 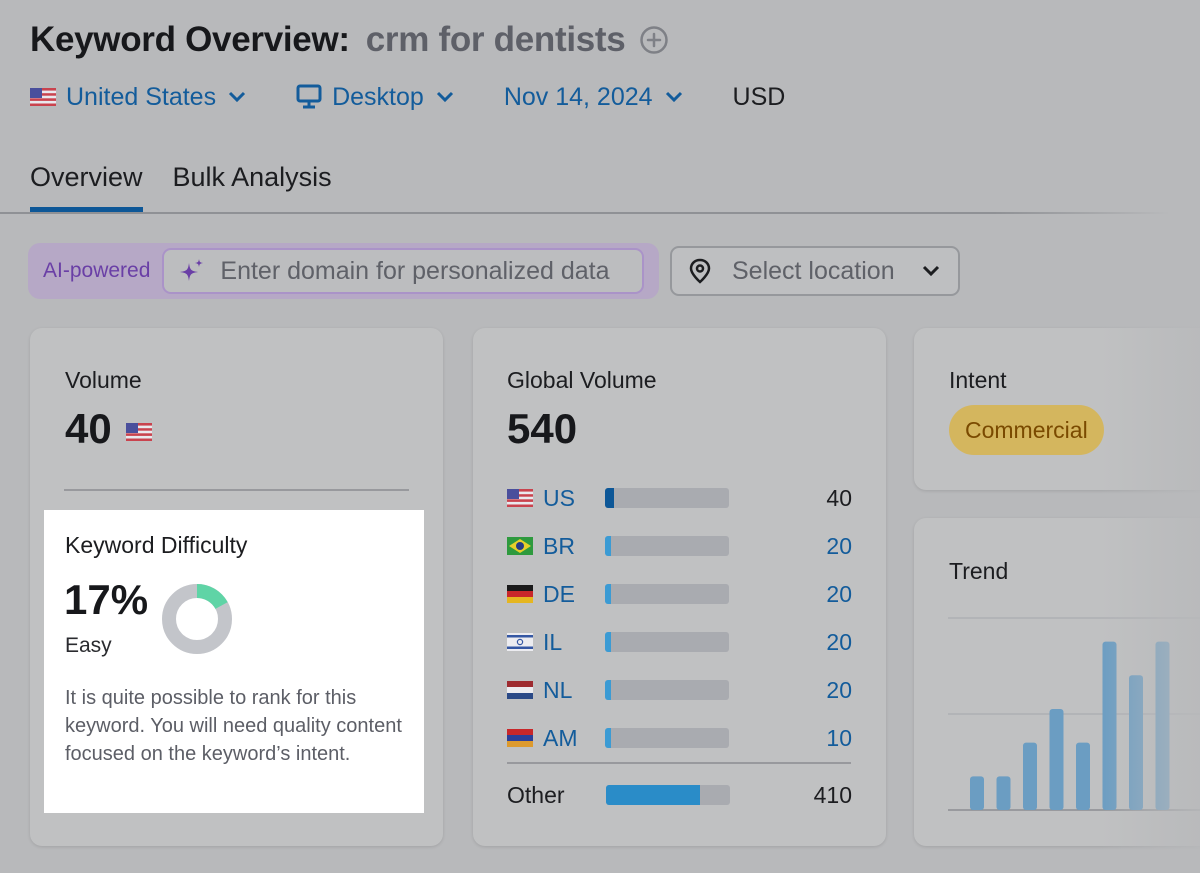 I want to click on intent-badge: Commercial, so click(x=1026, y=430).